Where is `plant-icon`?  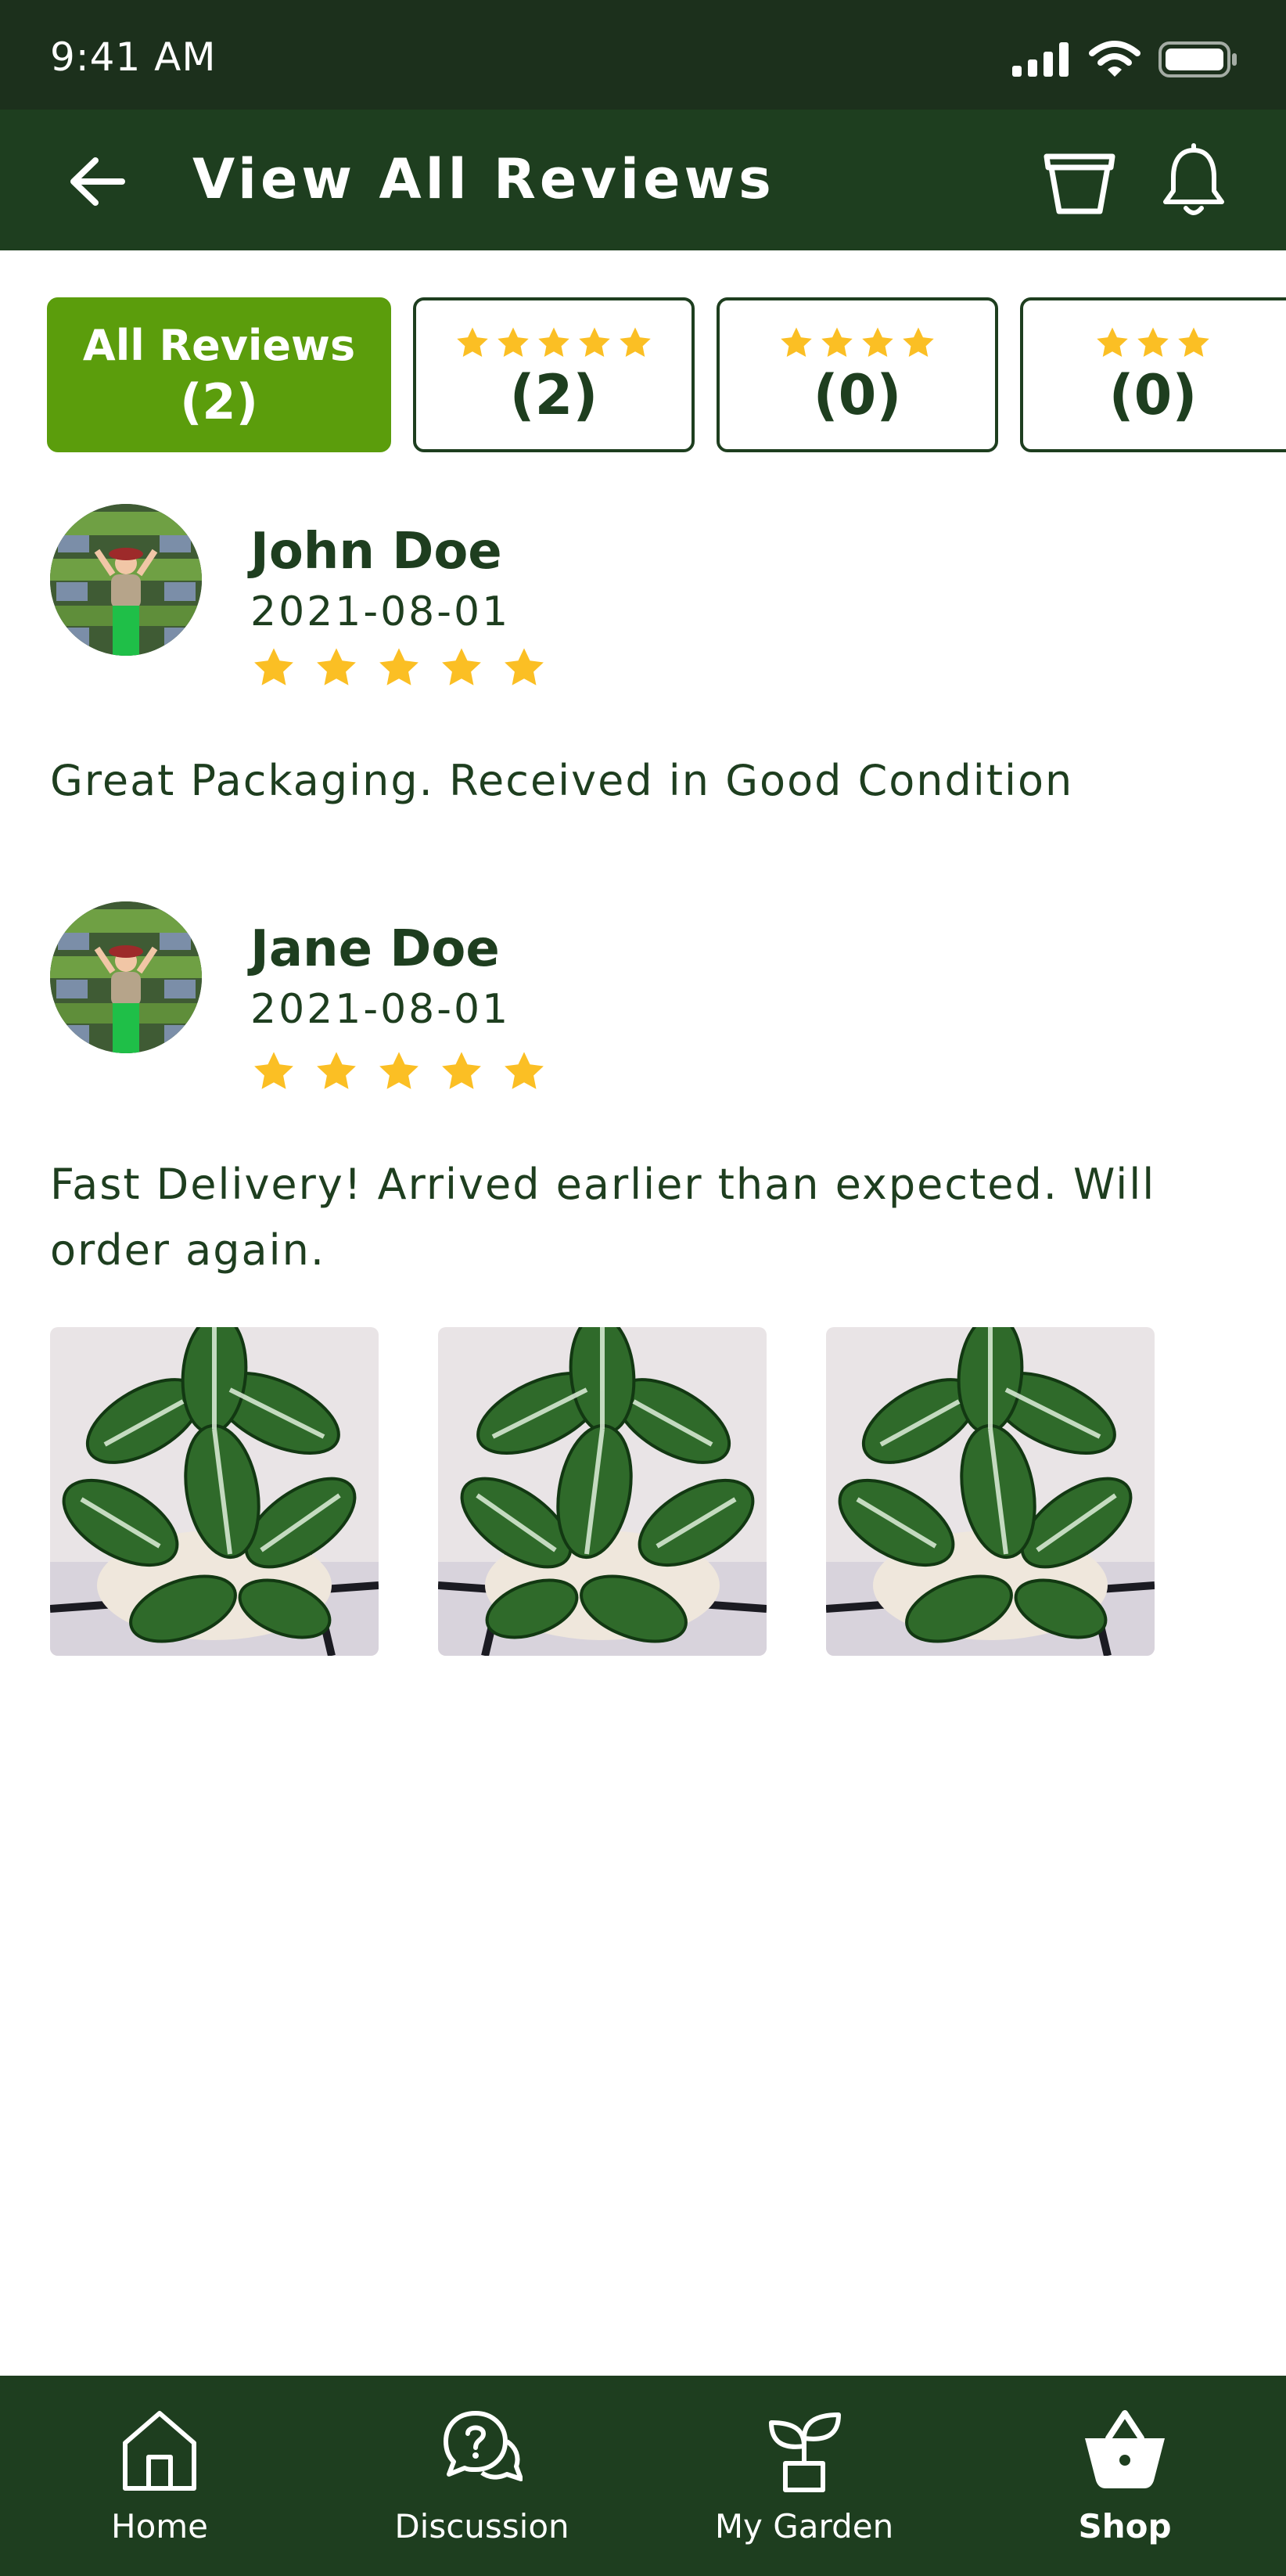
plant-icon is located at coordinates (805, 2452).